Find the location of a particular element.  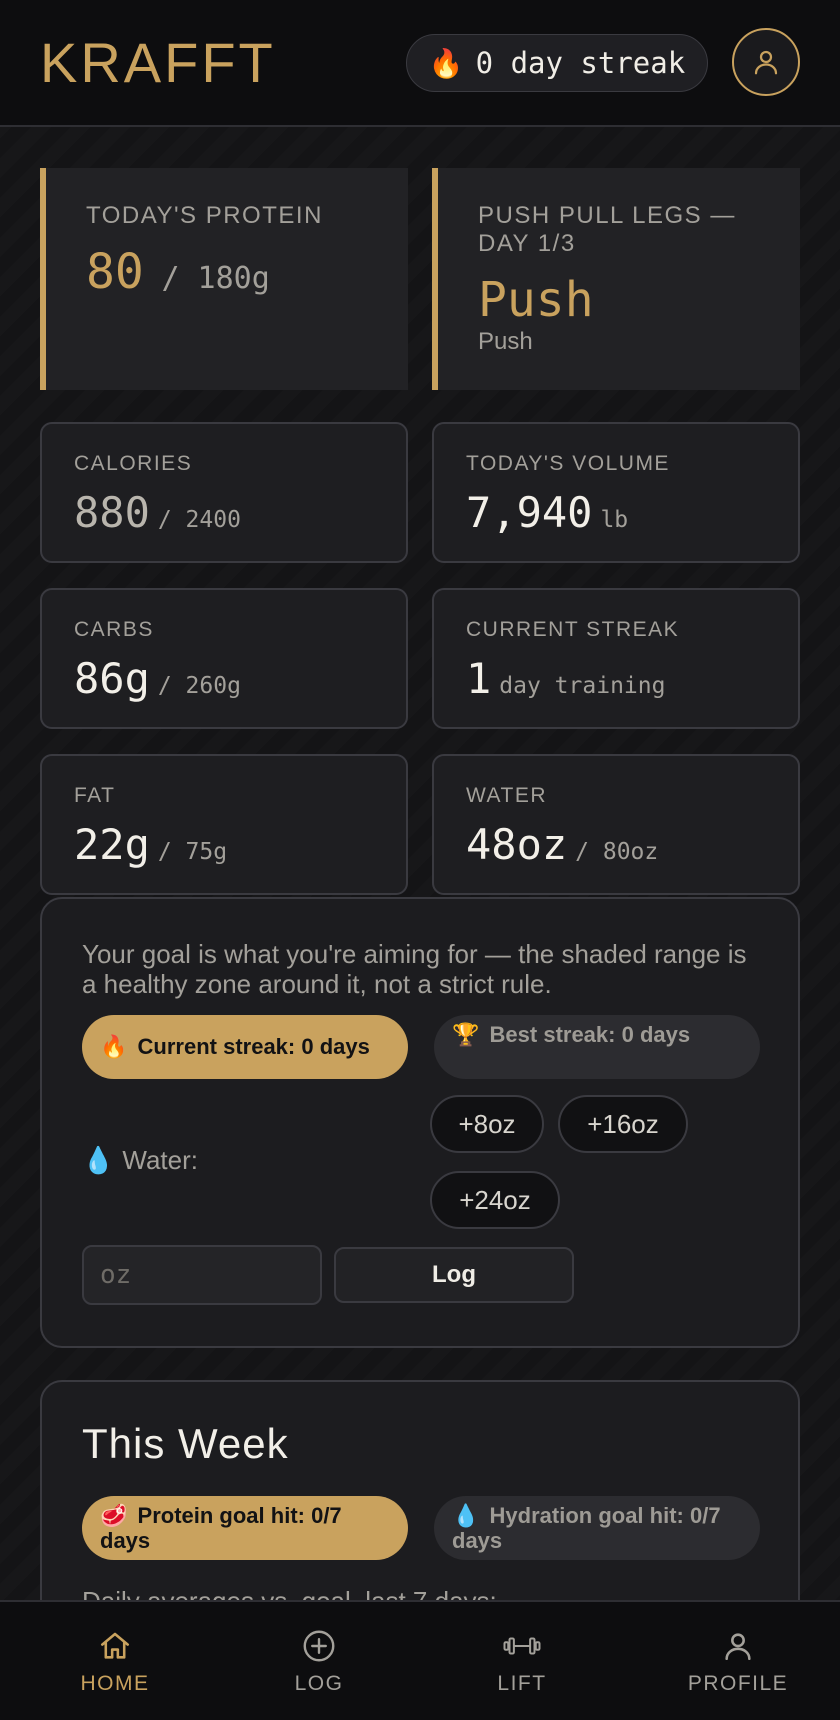

bottom-navigation: HOME LOG LIFT PROFILE is located at coordinates (420, 1660).